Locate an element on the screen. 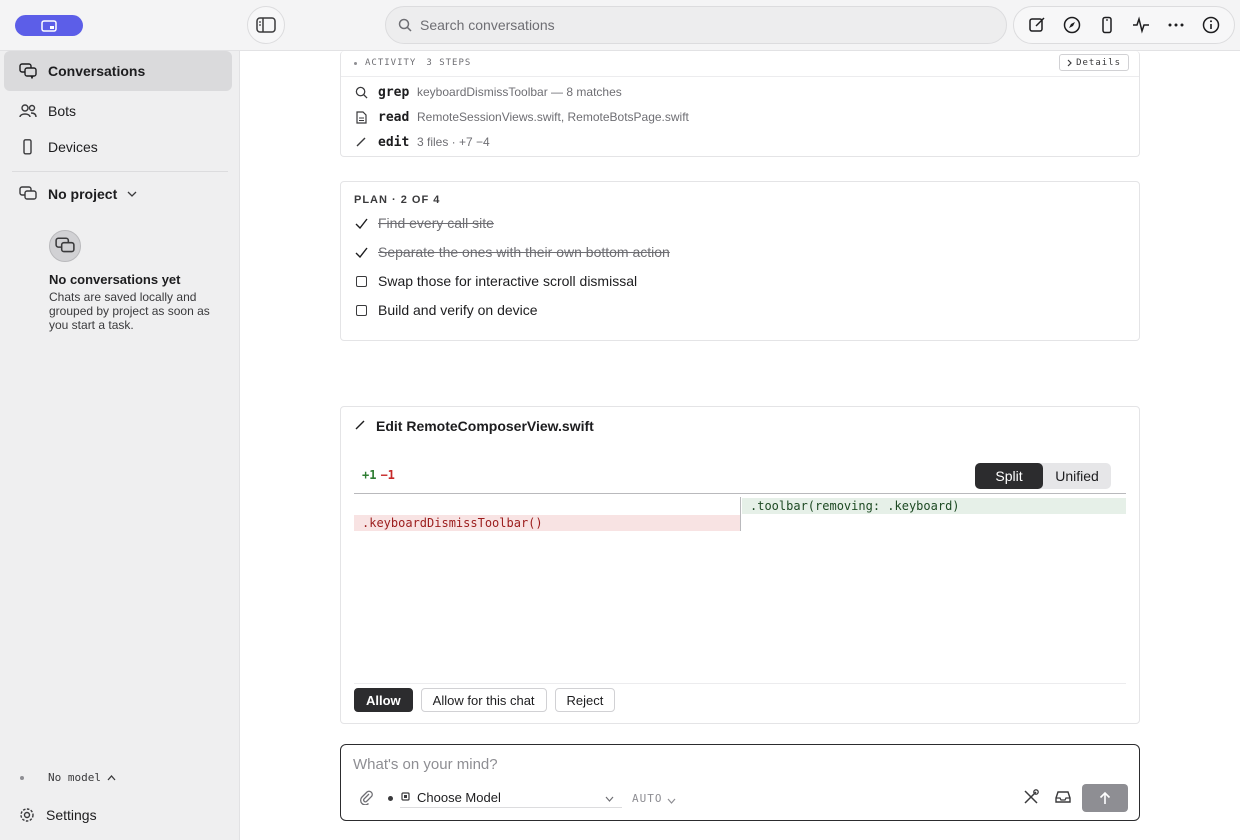 This screenshot has height=840, width=1240. project-selector: No project is located at coordinates (118, 194).